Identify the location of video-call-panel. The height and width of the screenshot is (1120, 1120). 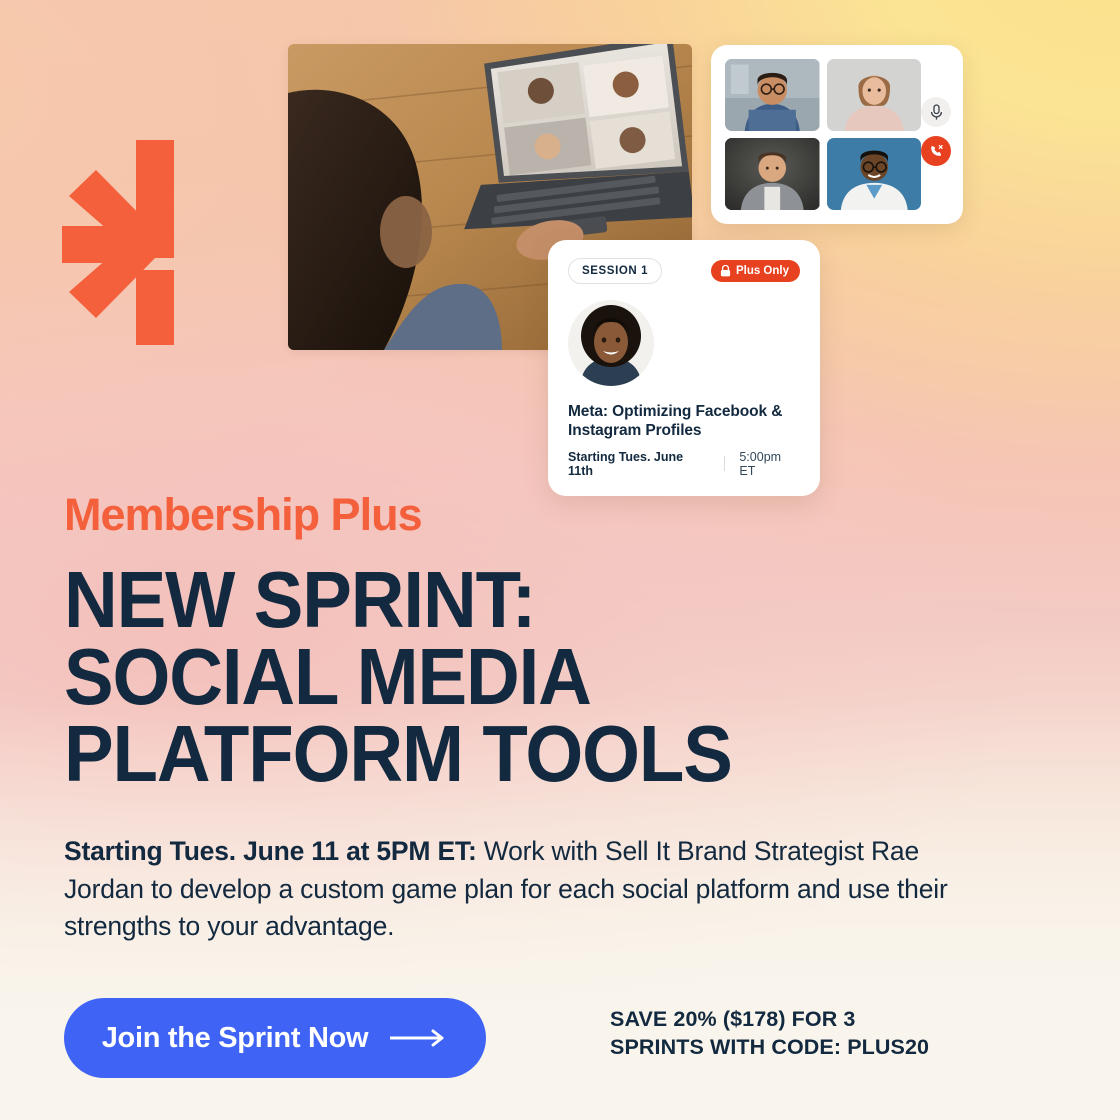
(837, 134).